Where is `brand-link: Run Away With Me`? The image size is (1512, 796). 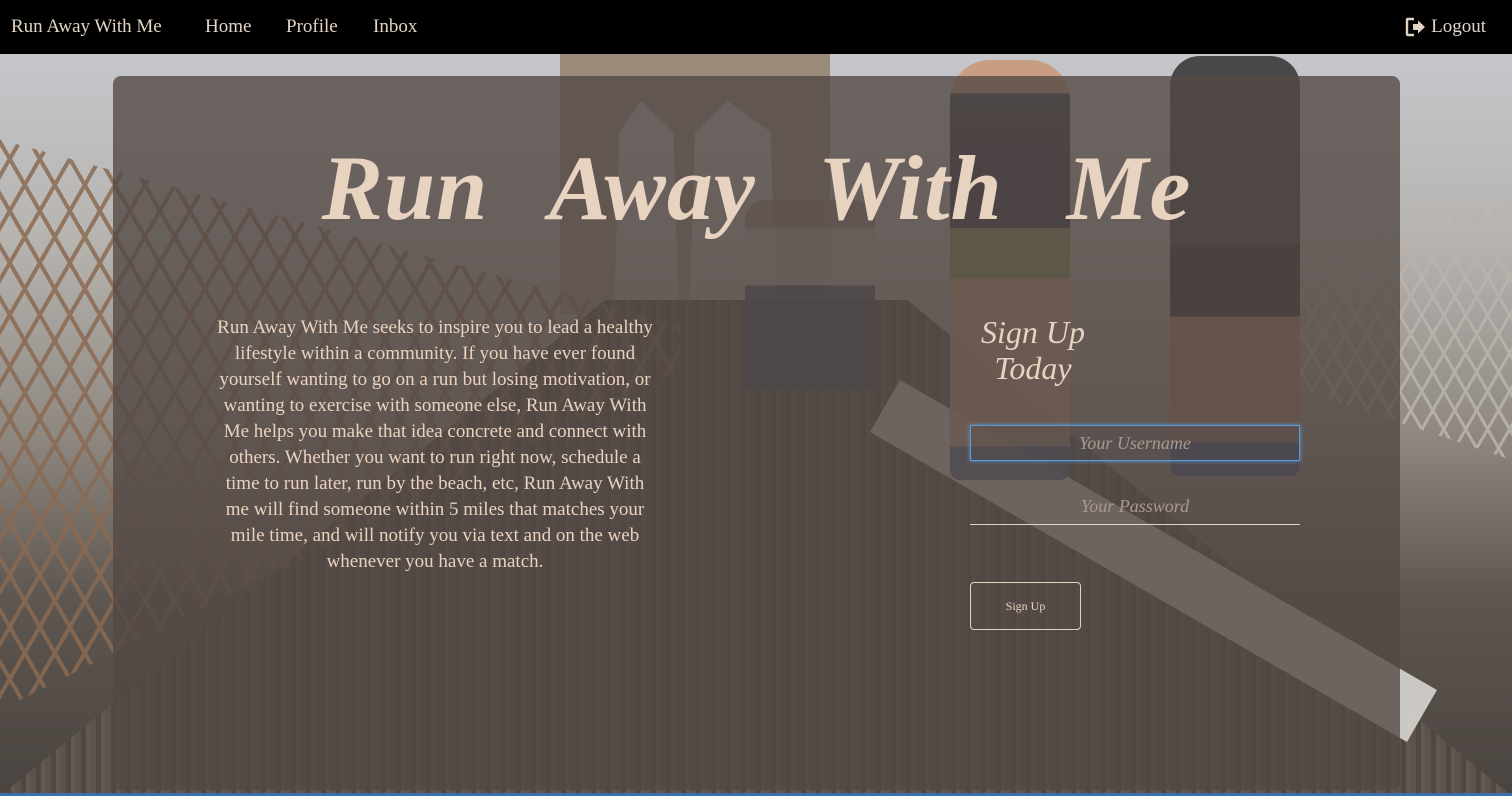
brand-link: Run Away With Me is located at coordinates (86, 27).